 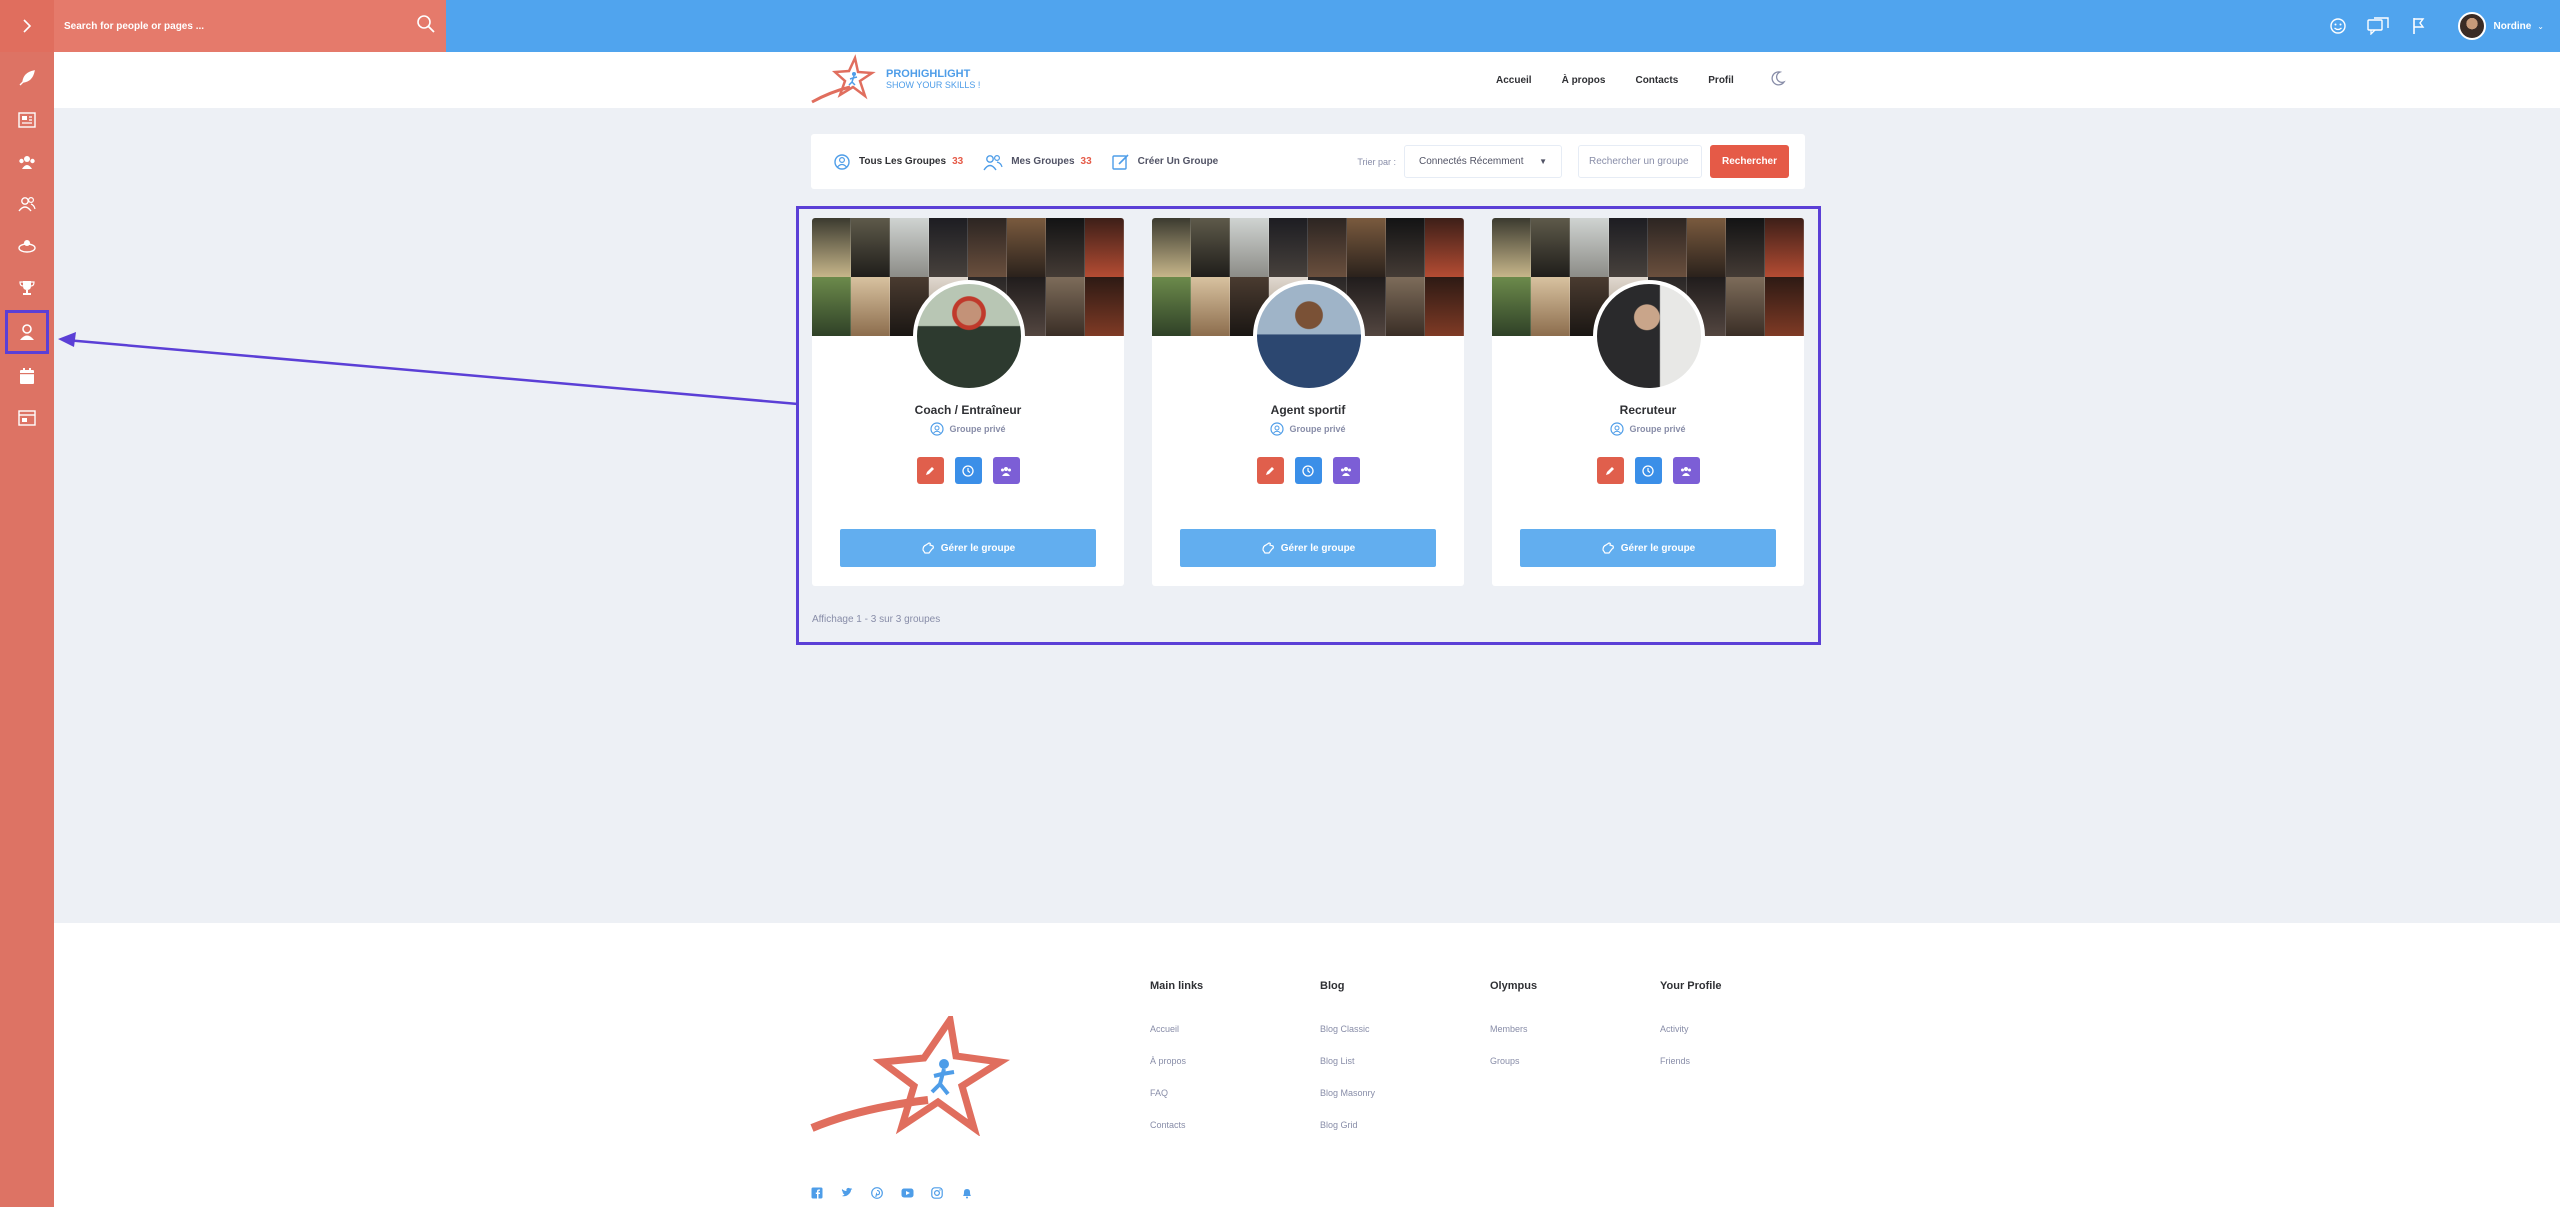 I want to click on tab-label: Mes Groupes, so click(x=1043, y=161).